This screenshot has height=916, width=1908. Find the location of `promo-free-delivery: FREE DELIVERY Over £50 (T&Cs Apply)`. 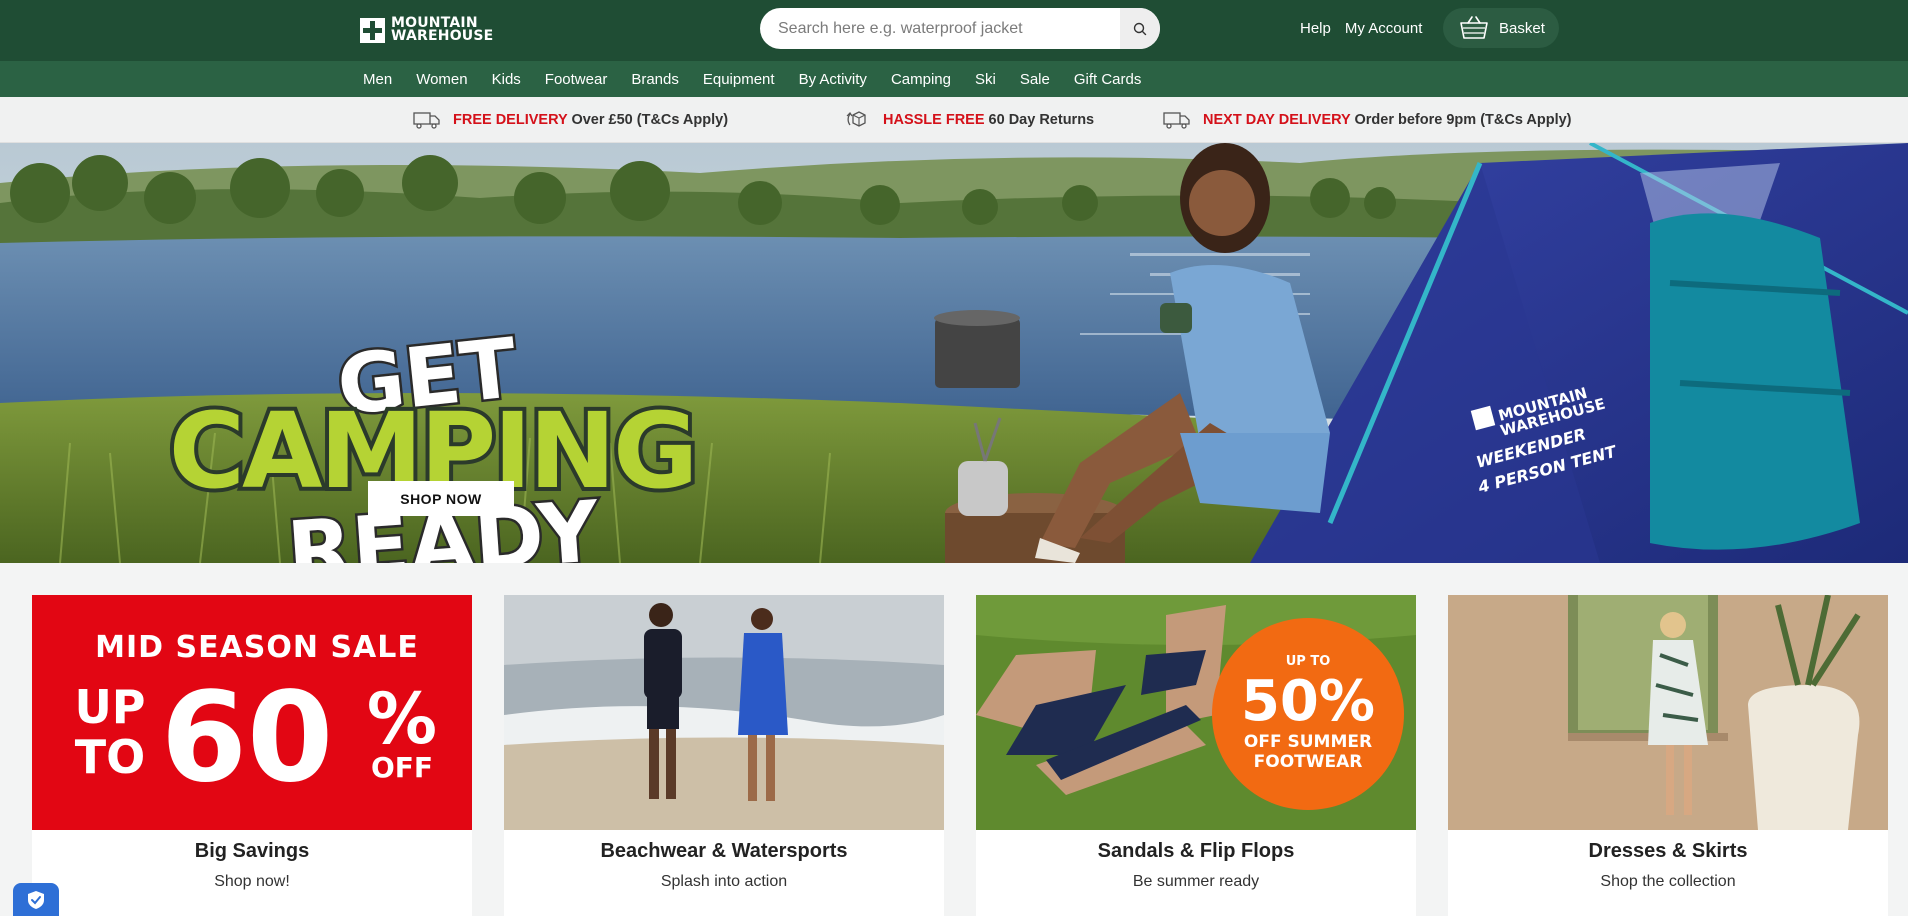

promo-free-delivery: FREE DELIVERY Over £50 (T&Cs Apply) is located at coordinates (570, 120).